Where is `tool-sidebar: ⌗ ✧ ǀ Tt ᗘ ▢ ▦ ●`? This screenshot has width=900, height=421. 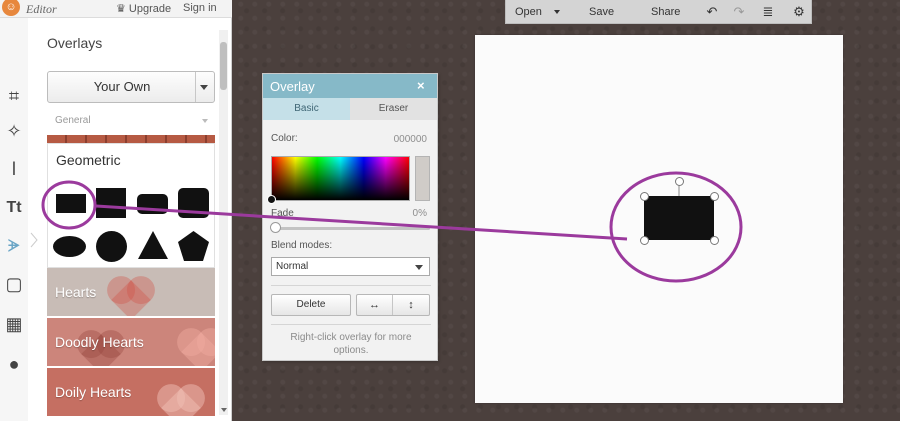
tool-sidebar: ⌗ ✧ ǀ Tt ᗘ ▢ ▦ ● is located at coordinates (14, 219).